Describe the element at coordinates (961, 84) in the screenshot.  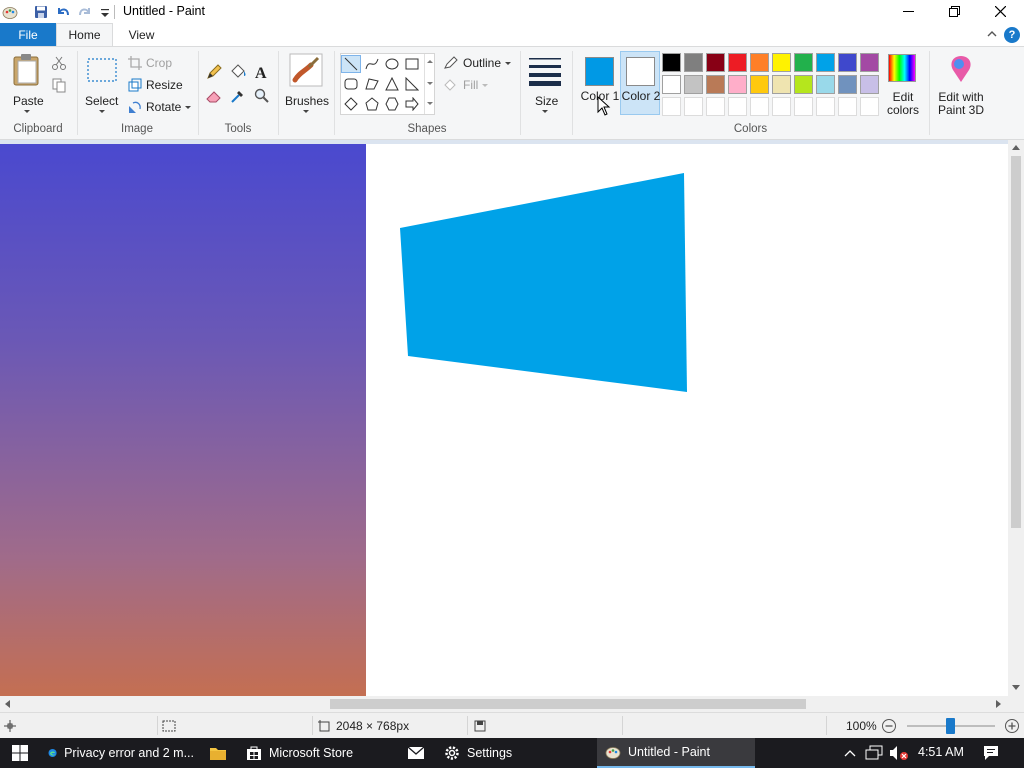
I see `edit-with-paint3d-button: Edit with Paint 3D` at that location.